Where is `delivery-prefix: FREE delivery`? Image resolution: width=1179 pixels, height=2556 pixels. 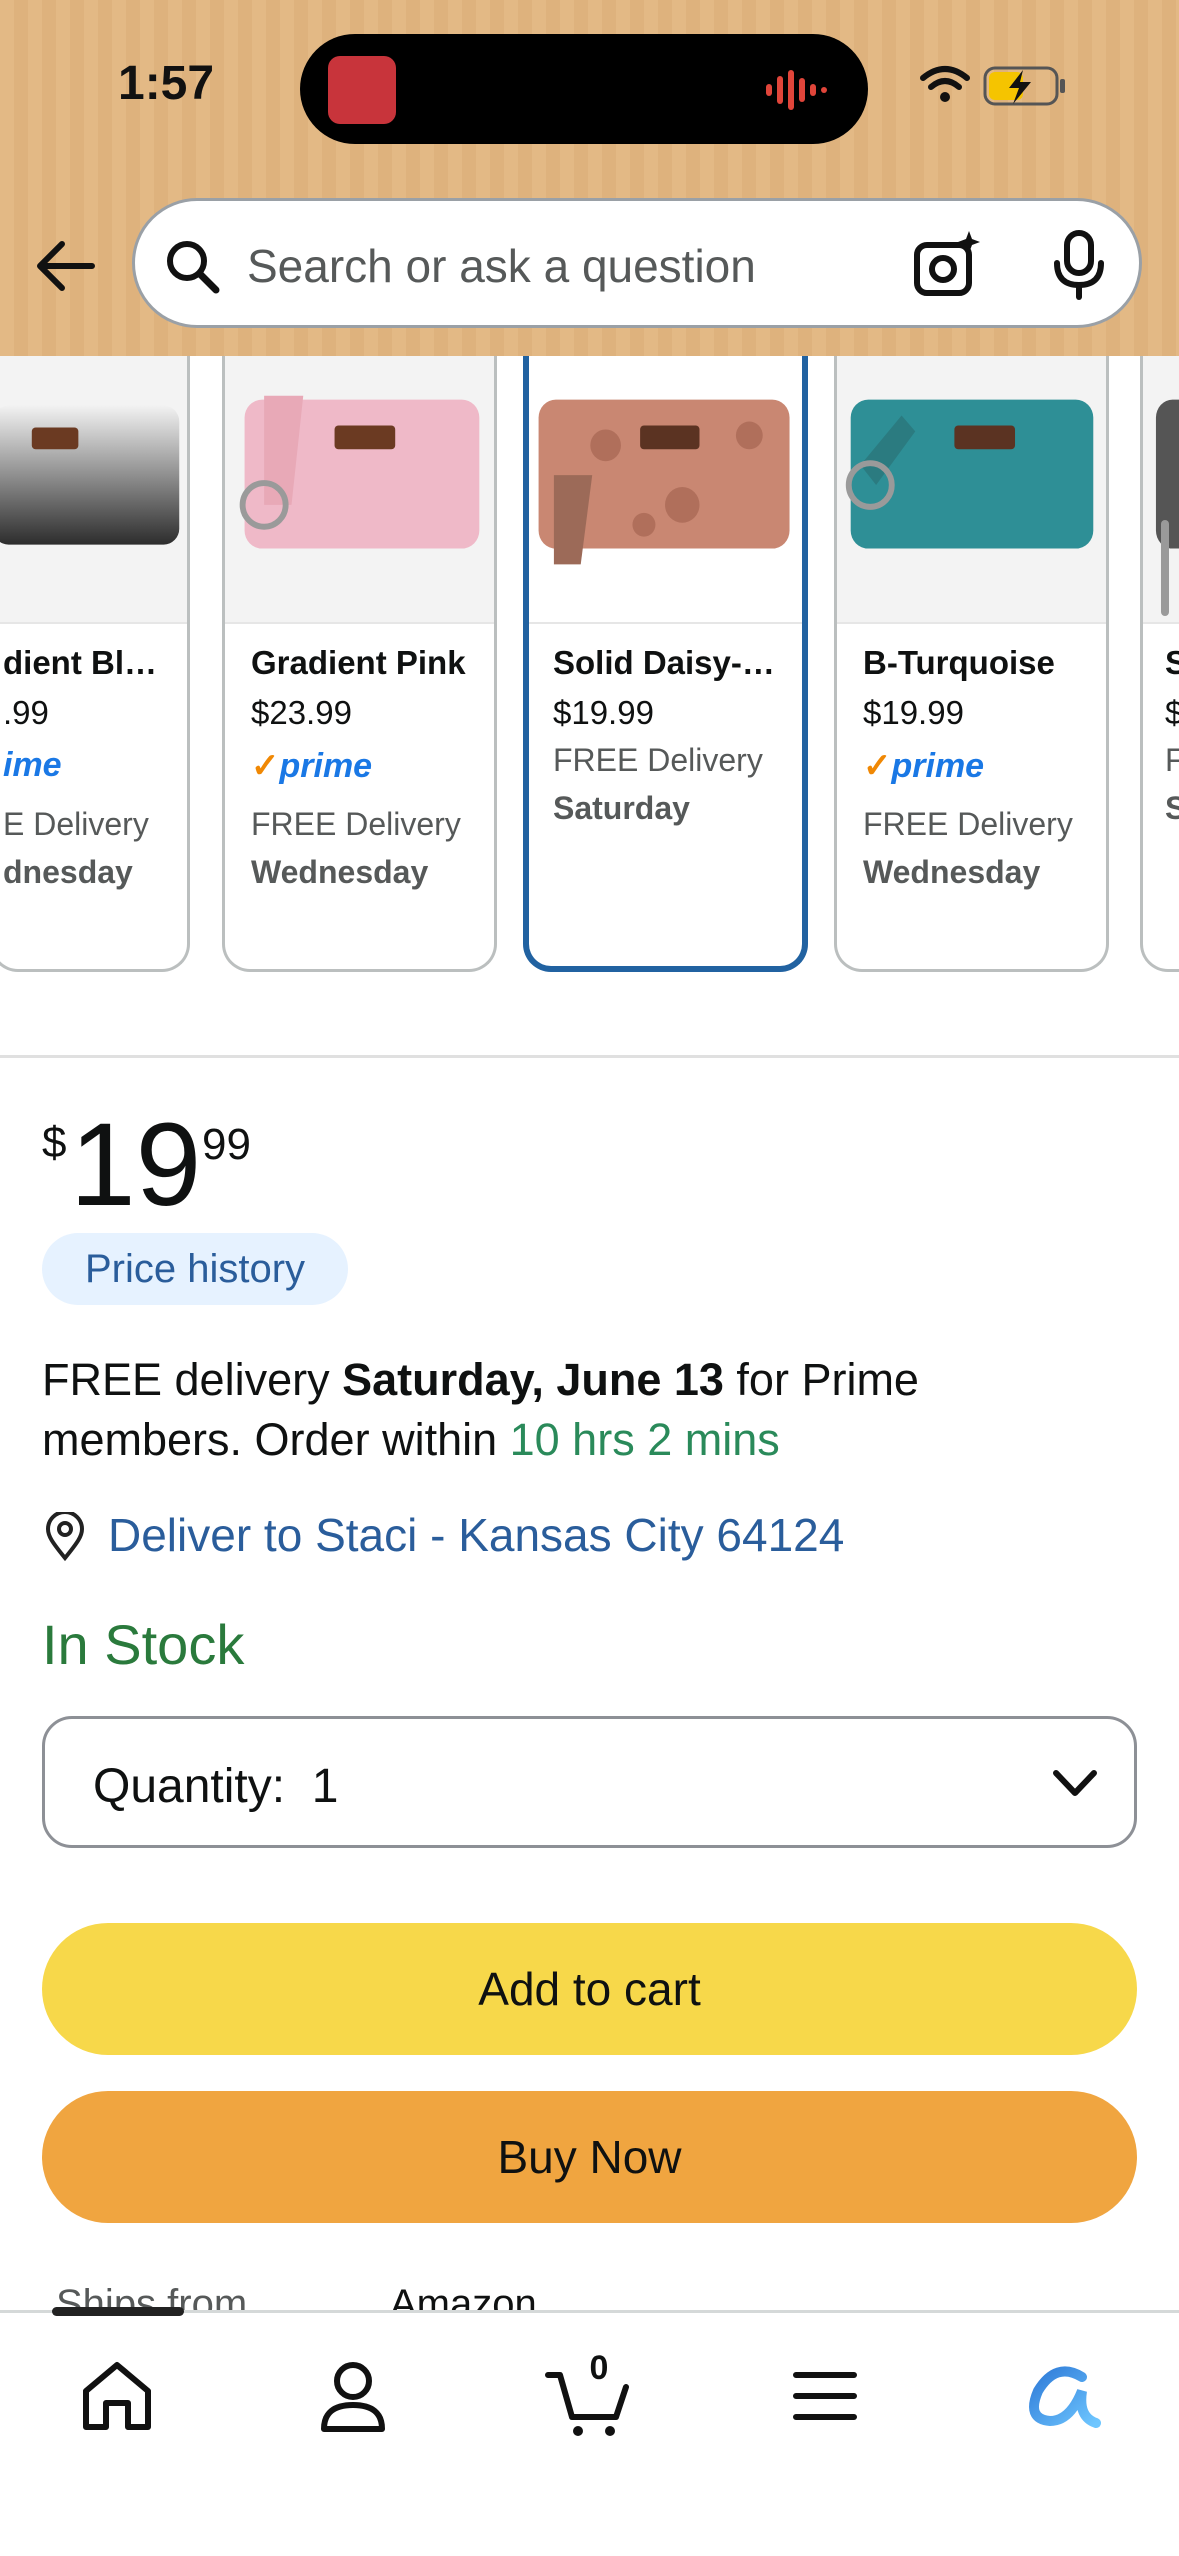
delivery-prefix: FREE delivery is located at coordinates (192, 1379).